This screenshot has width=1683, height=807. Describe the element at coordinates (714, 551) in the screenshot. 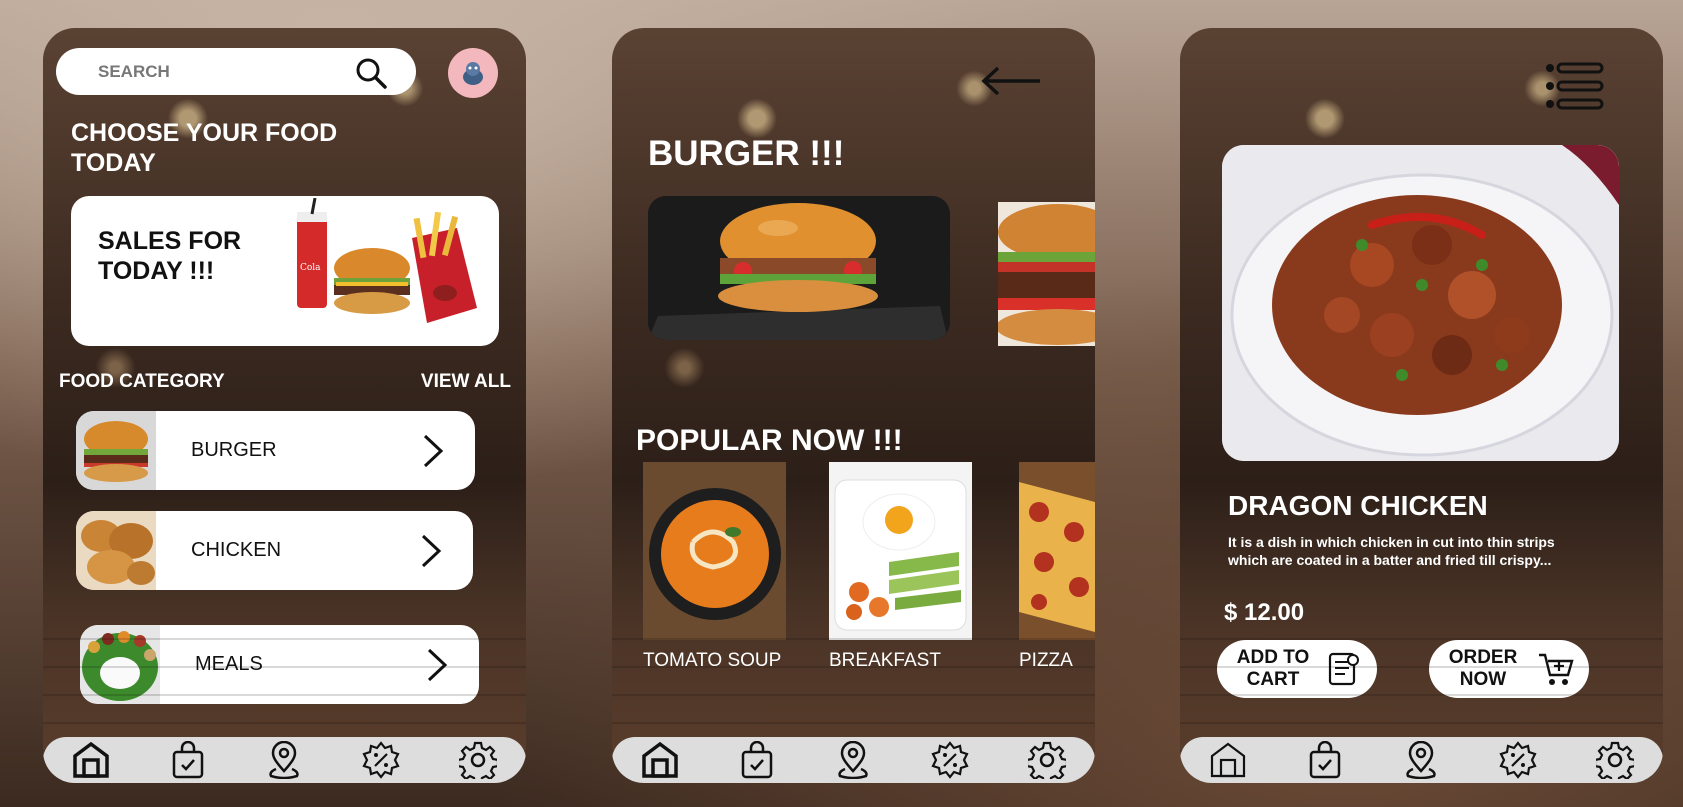

I see `tomato-soup-image` at that location.